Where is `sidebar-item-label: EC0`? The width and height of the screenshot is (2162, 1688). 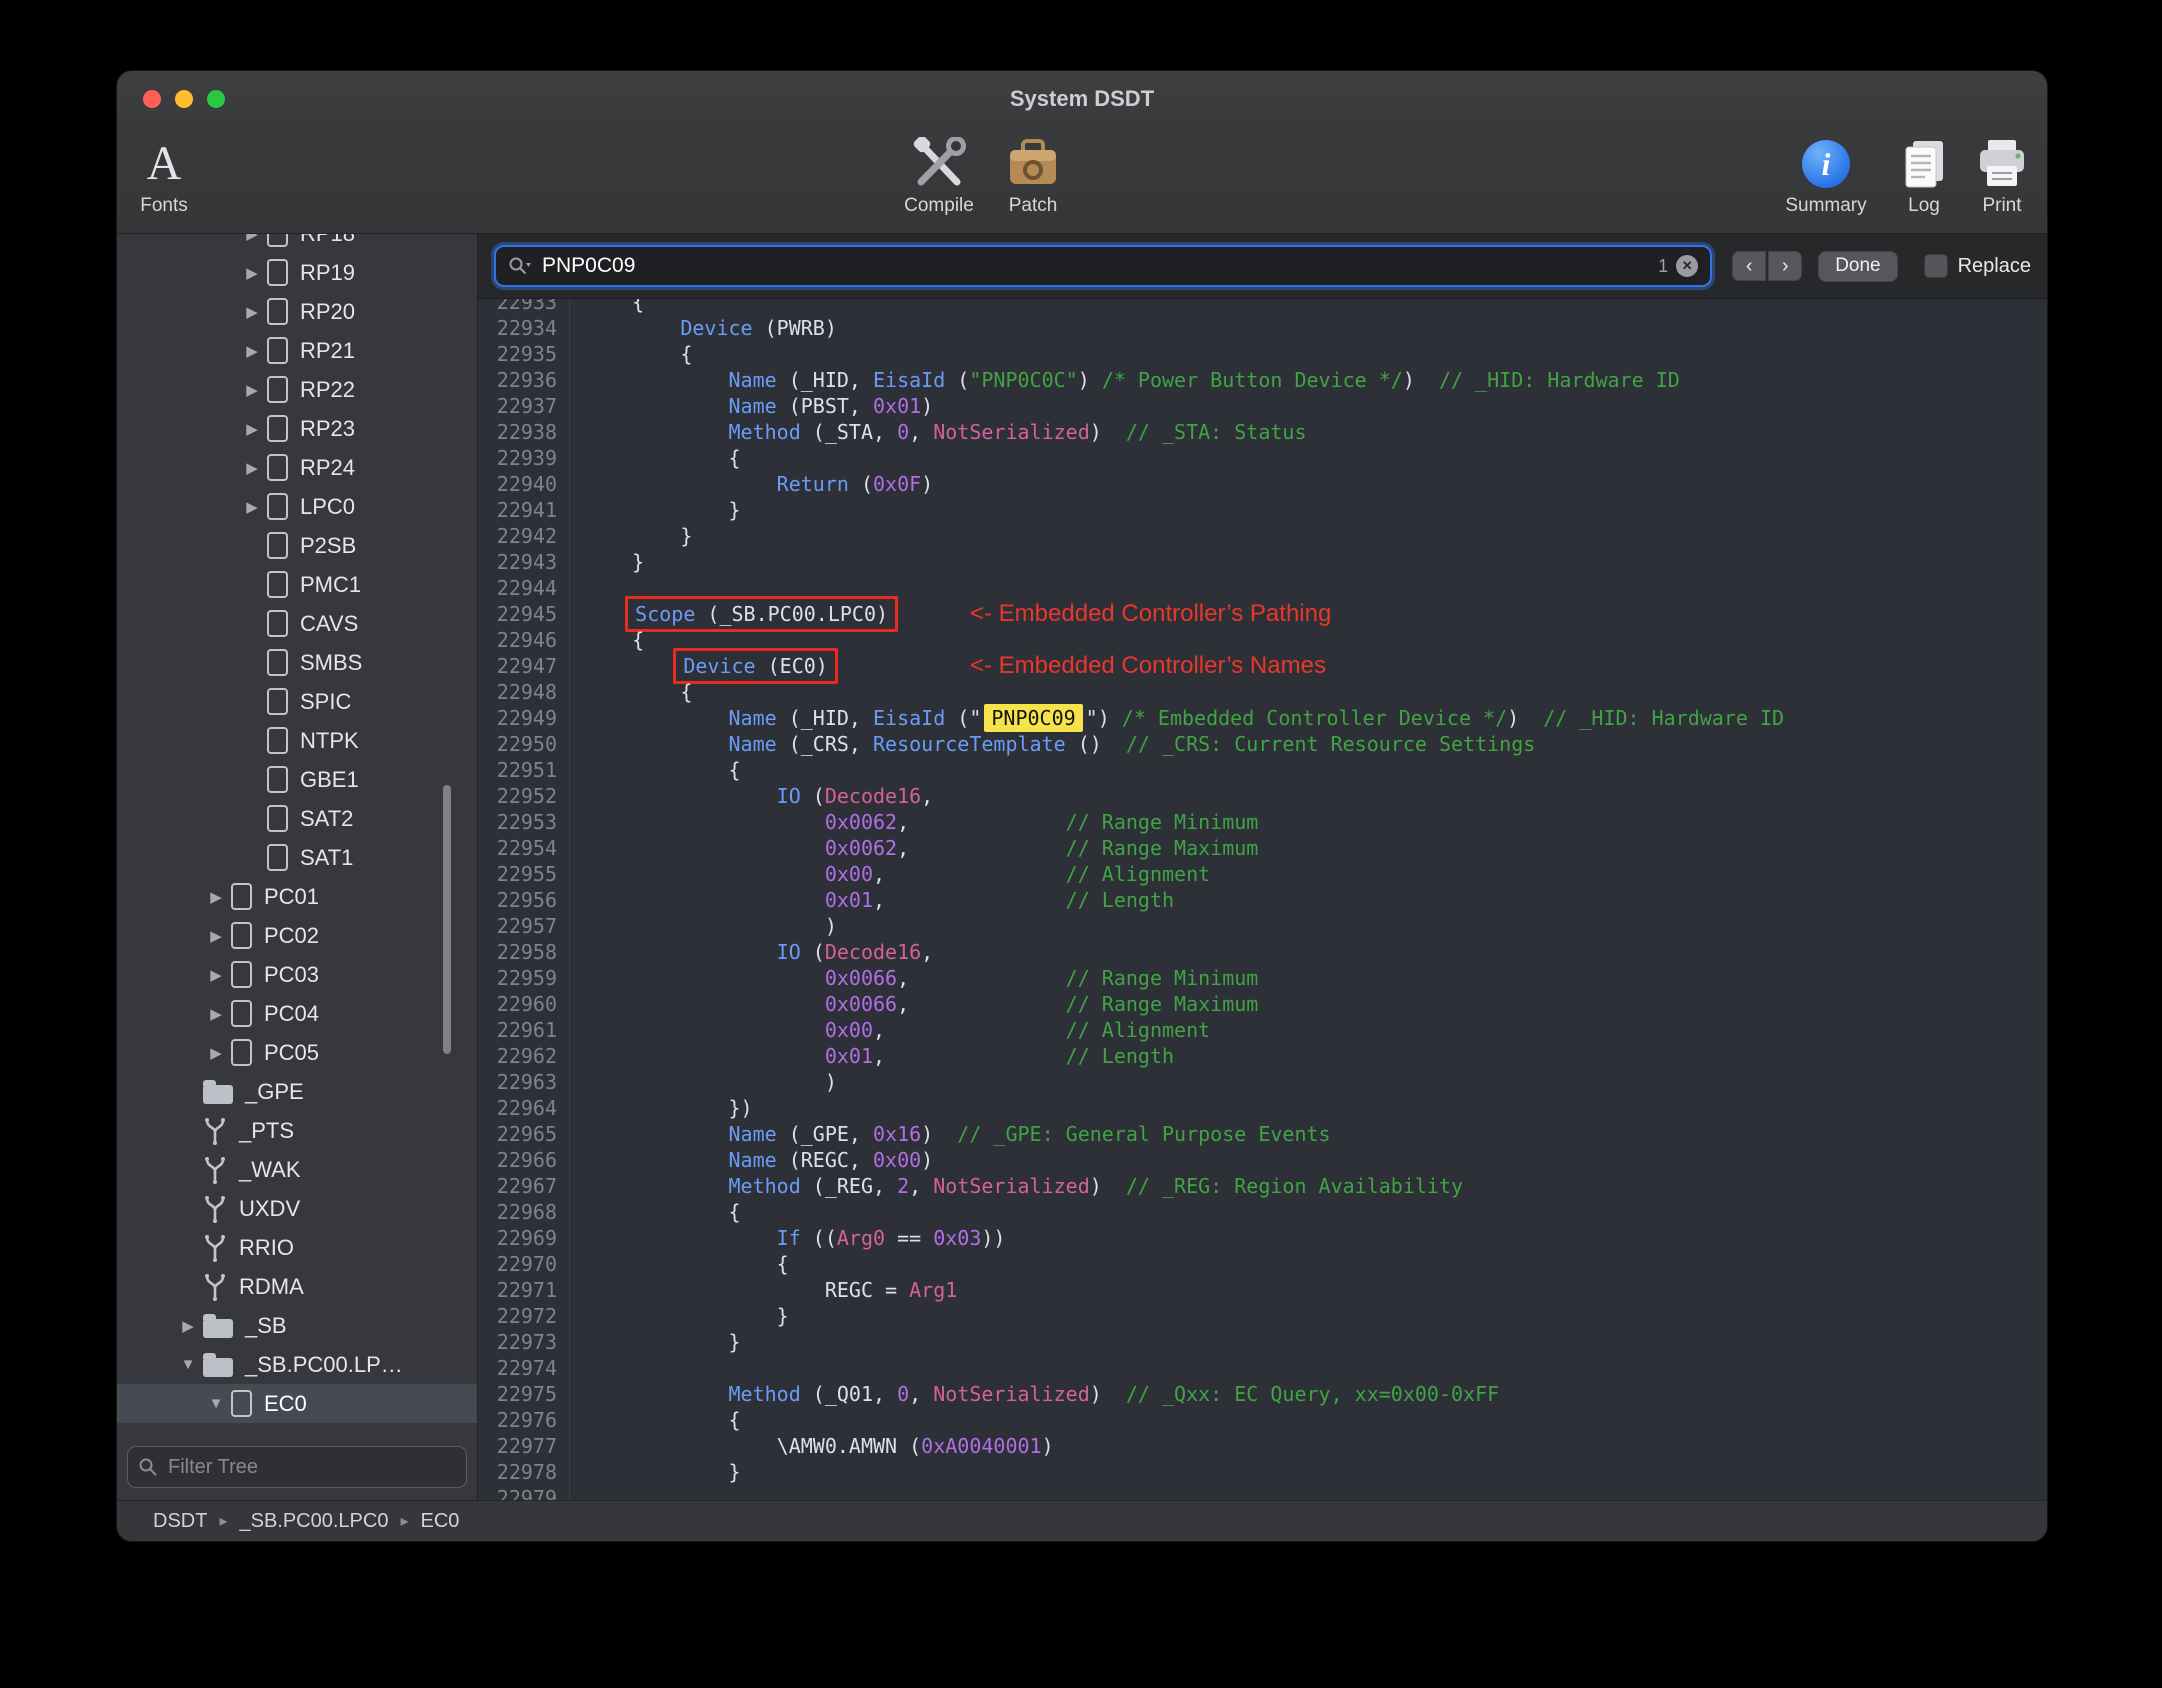
sidebar-item-label: EC0 is located at coordinates (285, 1403).